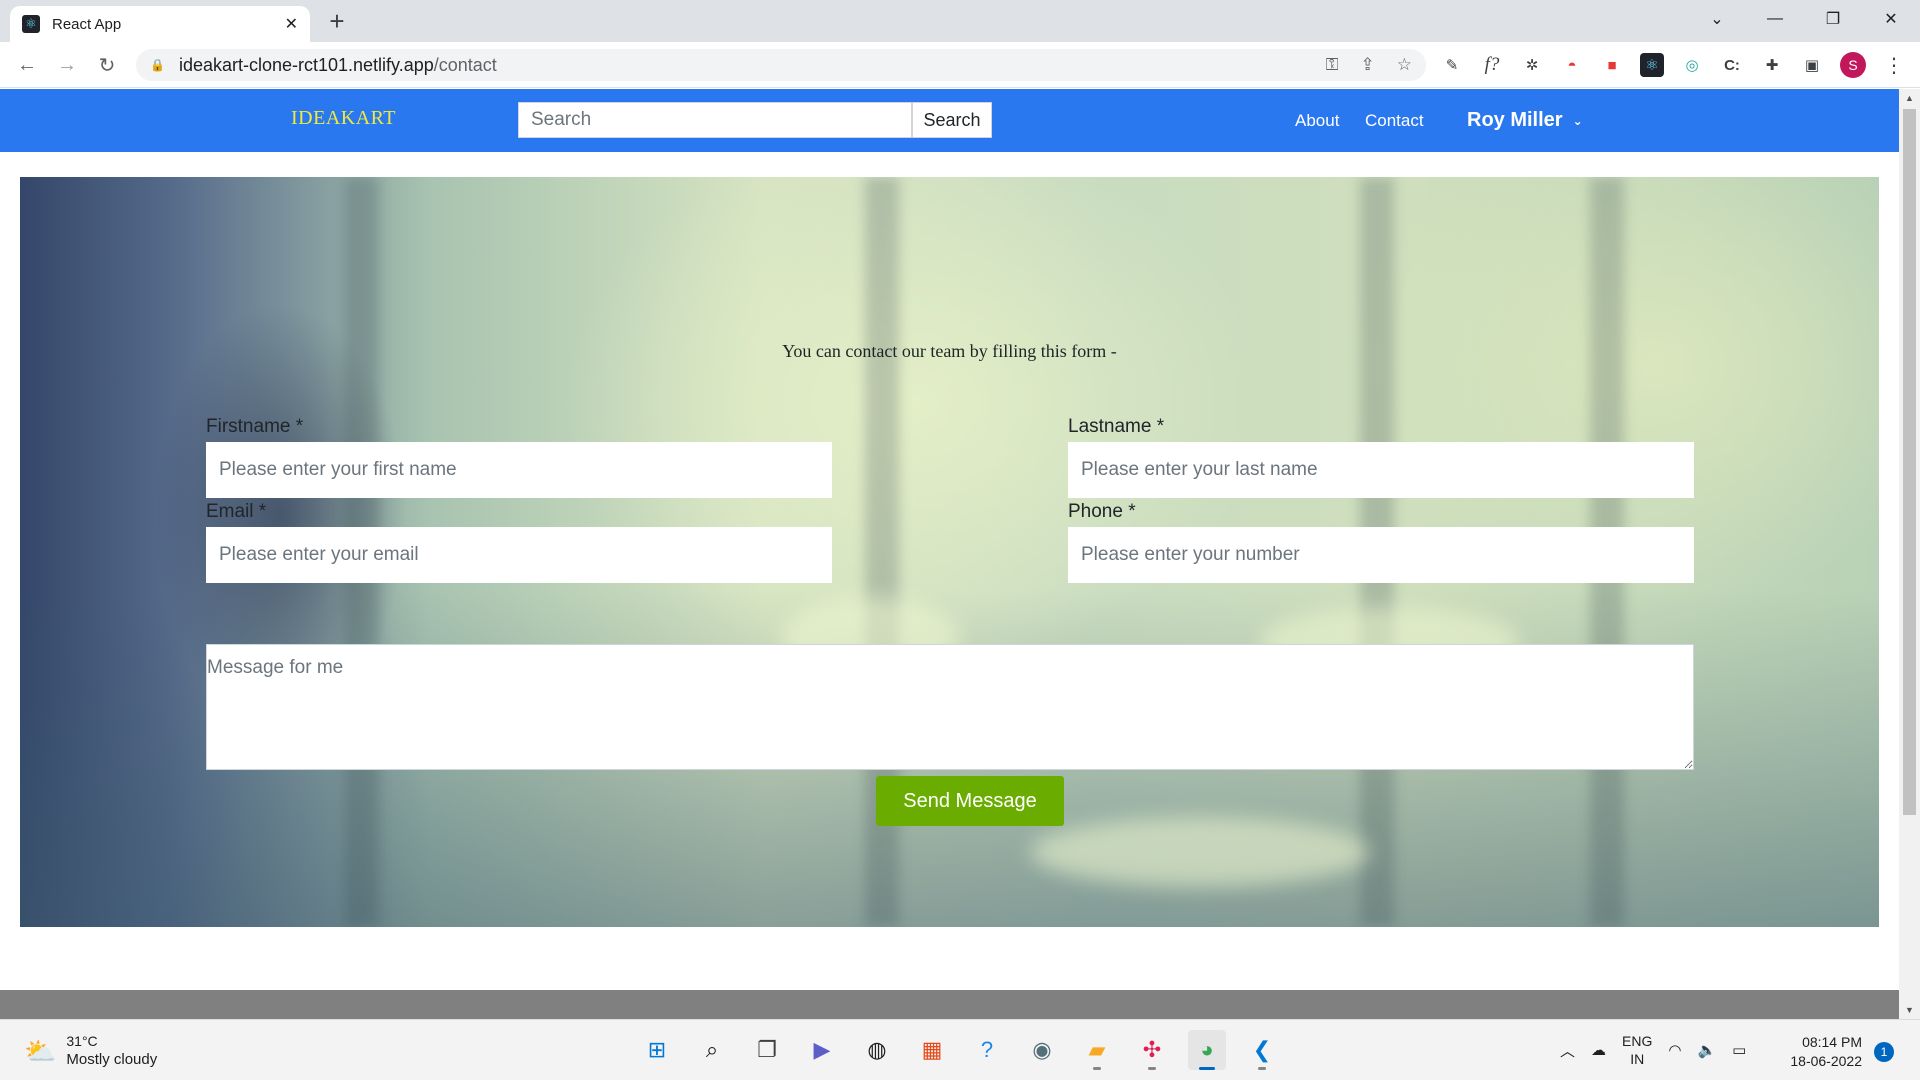  I want to click on chevron-down-icon: ⌄, so click(1577, 120).